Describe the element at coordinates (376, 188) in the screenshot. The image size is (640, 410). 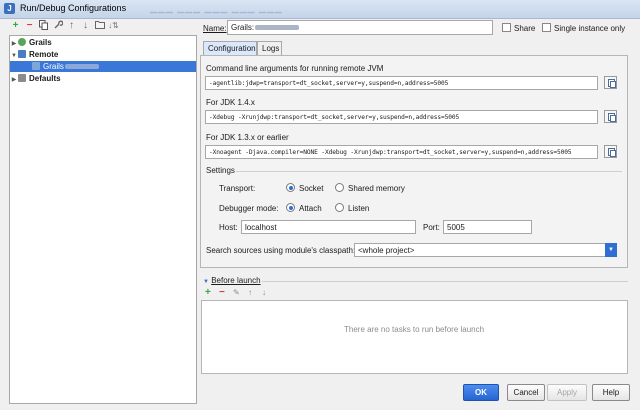
I see `transport-shared-label: Shared memory` at that location.